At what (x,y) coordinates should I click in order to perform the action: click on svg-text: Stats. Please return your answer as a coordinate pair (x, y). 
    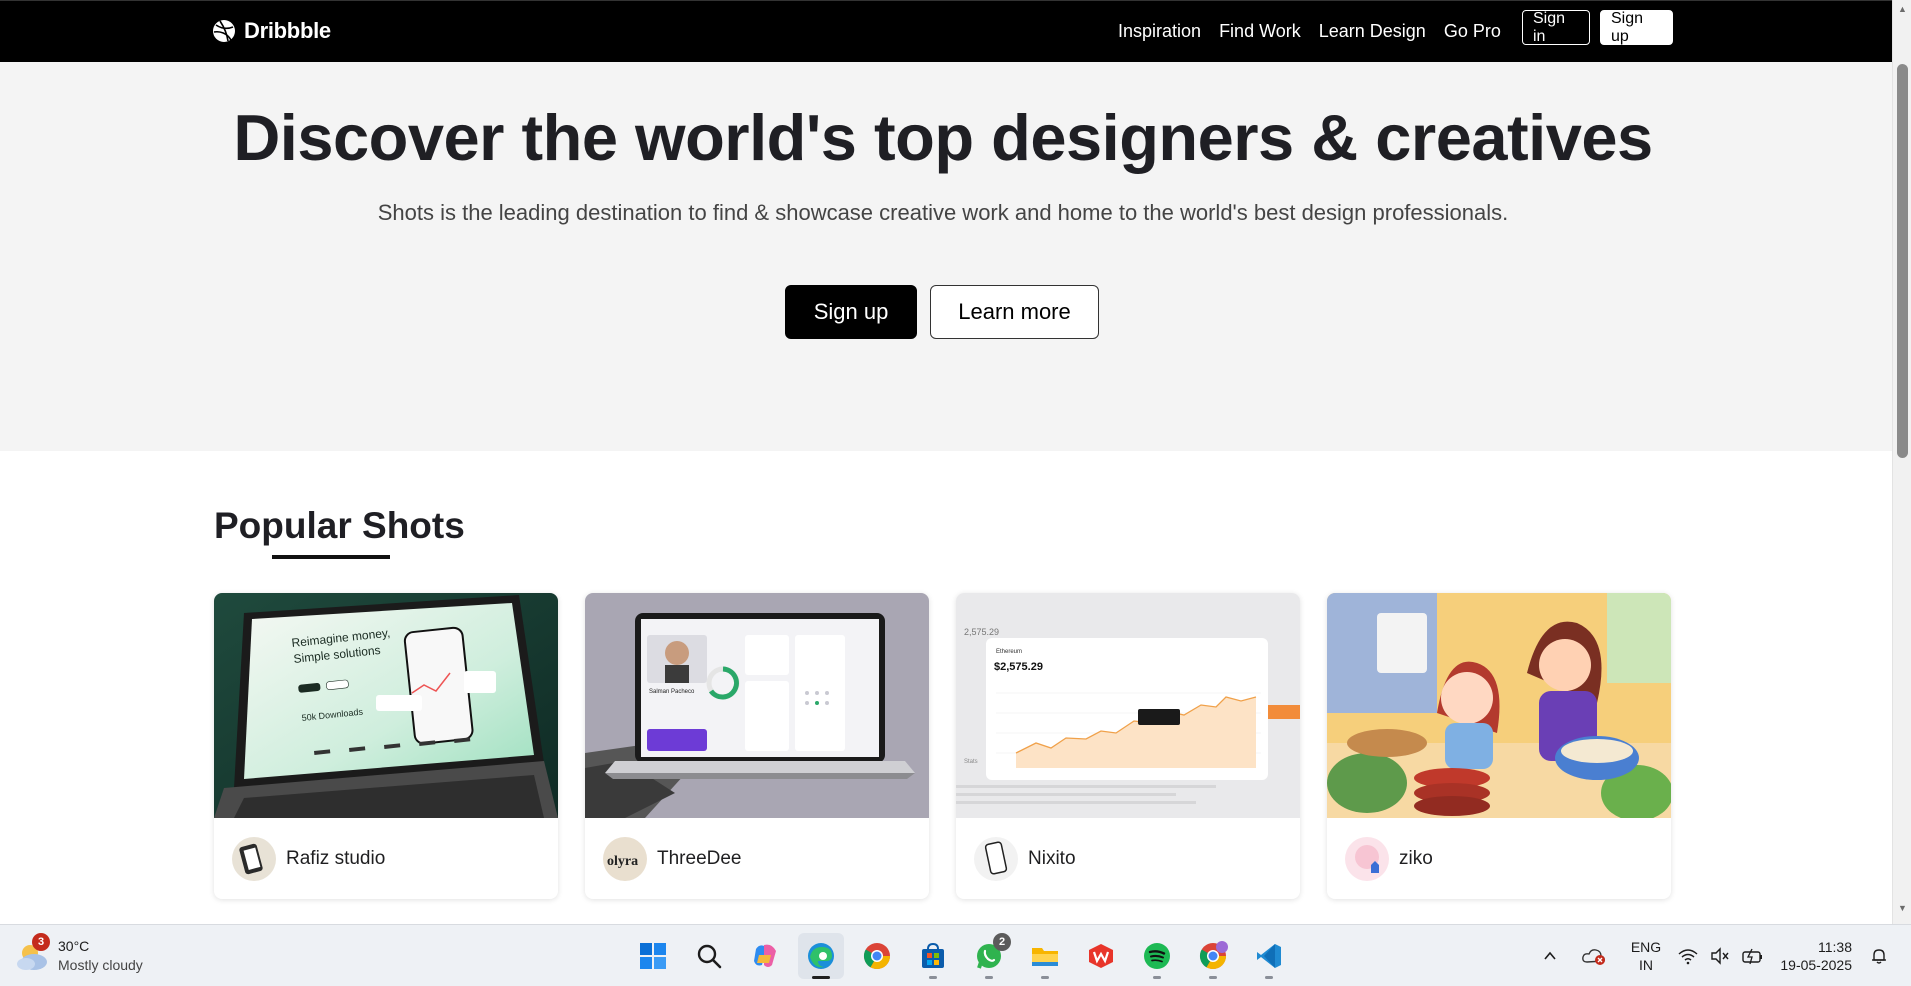
    Looking at the image, I should click on (971, 762).